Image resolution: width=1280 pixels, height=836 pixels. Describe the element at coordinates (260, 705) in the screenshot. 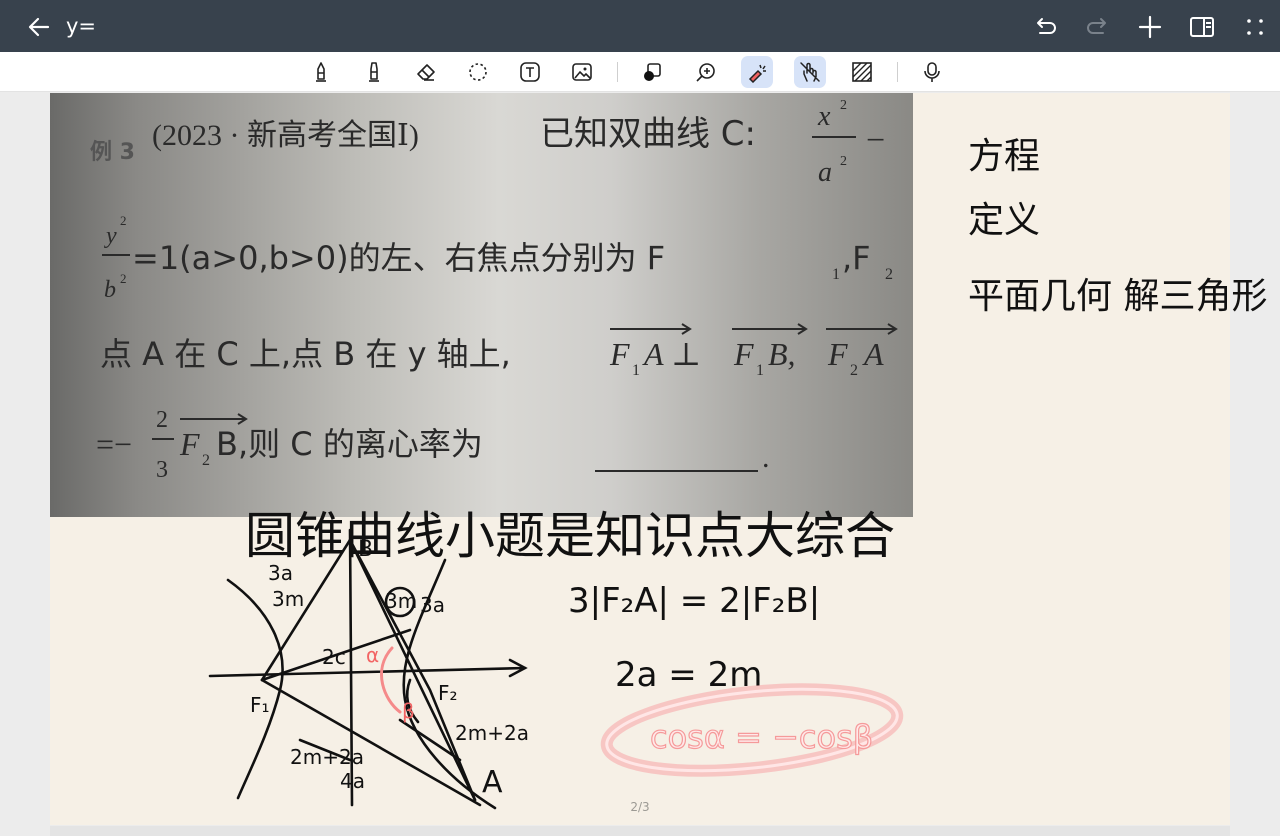

I see `diagram-label-f1: F₁` at that location.